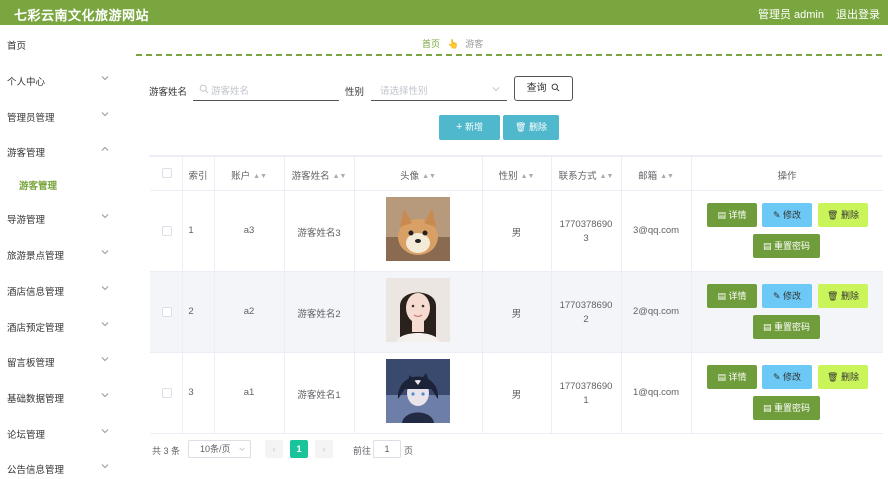  Describe the element at coordinates (167, 173) in the screenshot. I see `select-all-checkbox` at that location.